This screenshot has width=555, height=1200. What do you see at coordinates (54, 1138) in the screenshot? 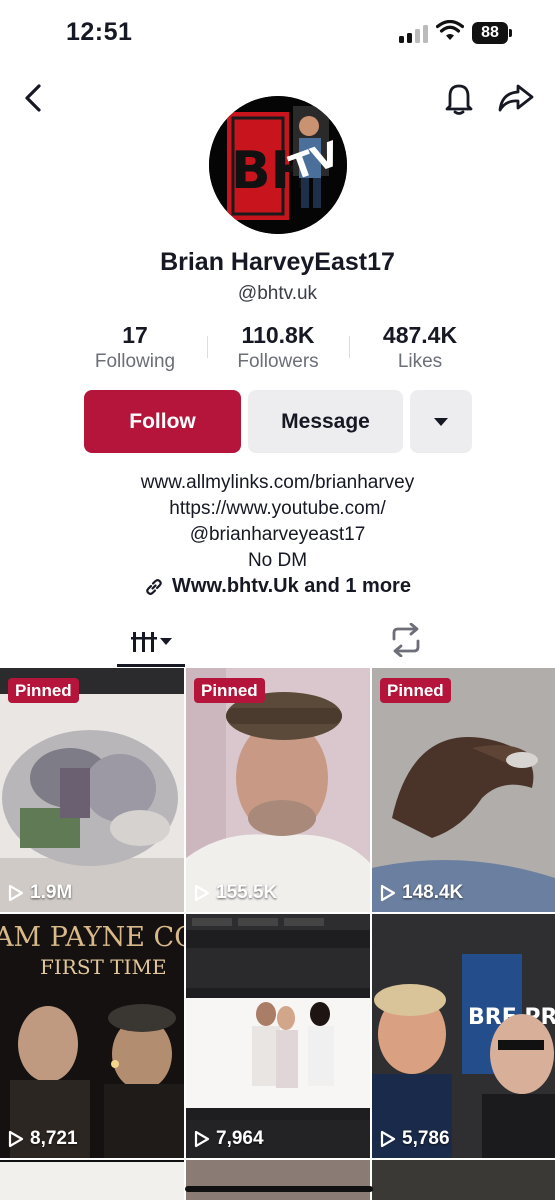
I see `view-count-text: 8,721` at bounding box center [54, 1138].